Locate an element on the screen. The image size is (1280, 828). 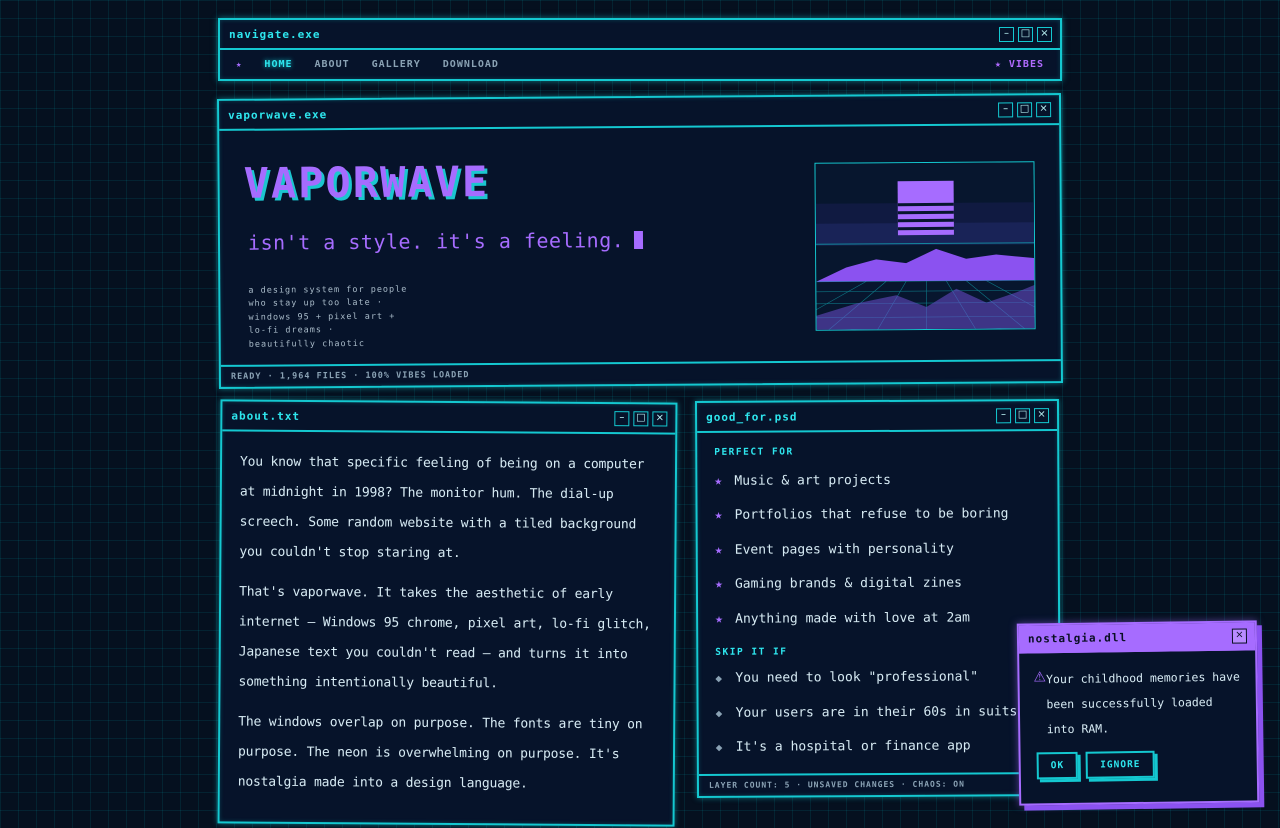
list-item-label: Event pages with personality is located at coordinates (844, 549).